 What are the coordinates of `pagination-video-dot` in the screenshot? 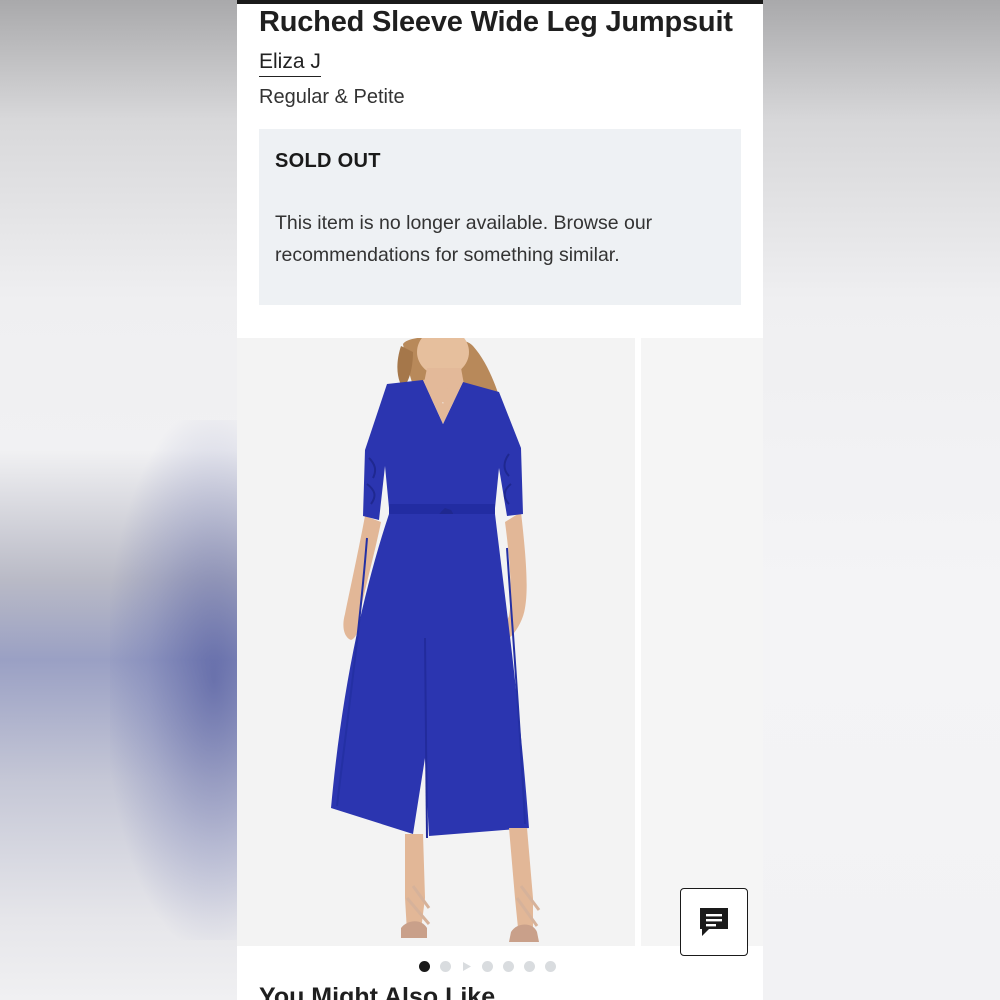 It's located at (466, 966).